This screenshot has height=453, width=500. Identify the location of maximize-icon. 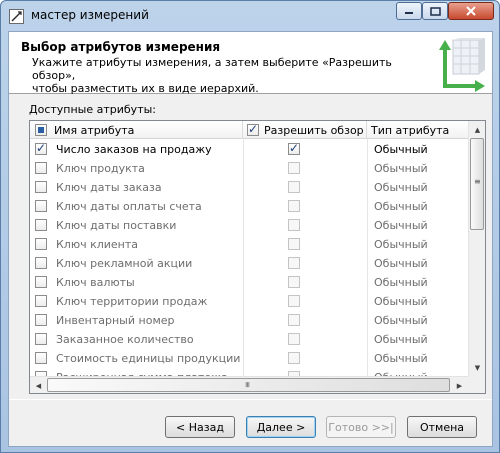
(435, 11).